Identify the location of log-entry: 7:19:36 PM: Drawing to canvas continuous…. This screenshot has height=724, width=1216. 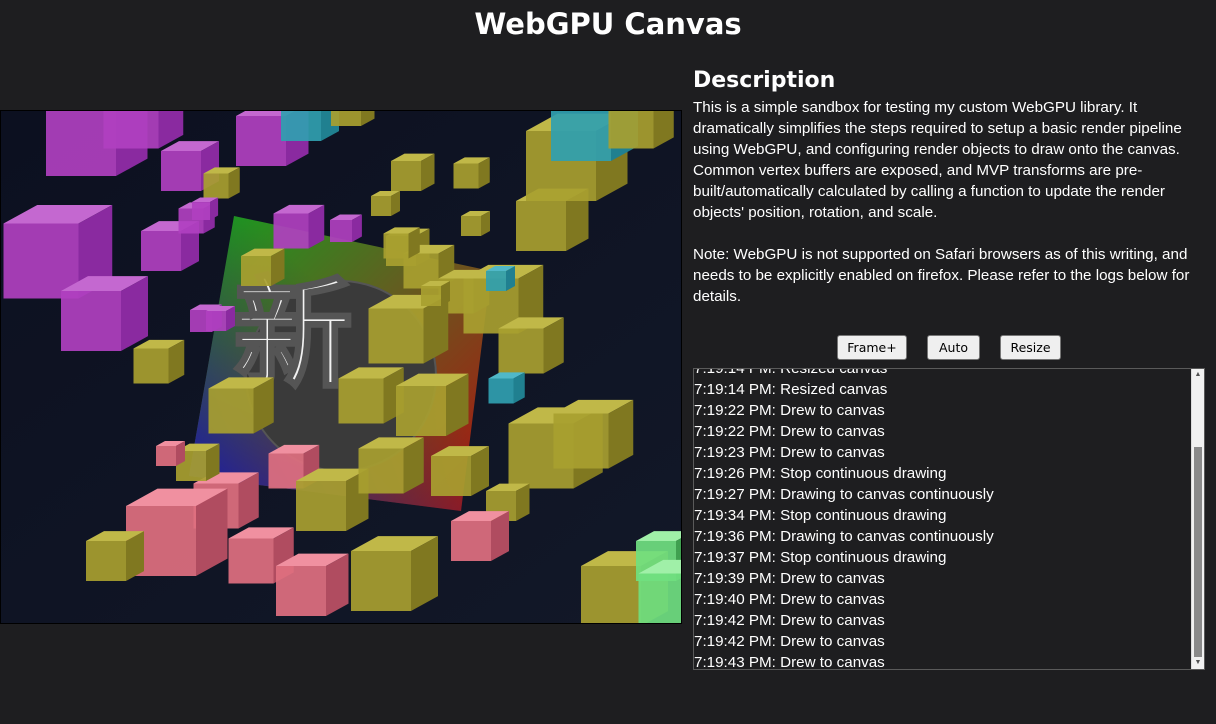
(844, 536).